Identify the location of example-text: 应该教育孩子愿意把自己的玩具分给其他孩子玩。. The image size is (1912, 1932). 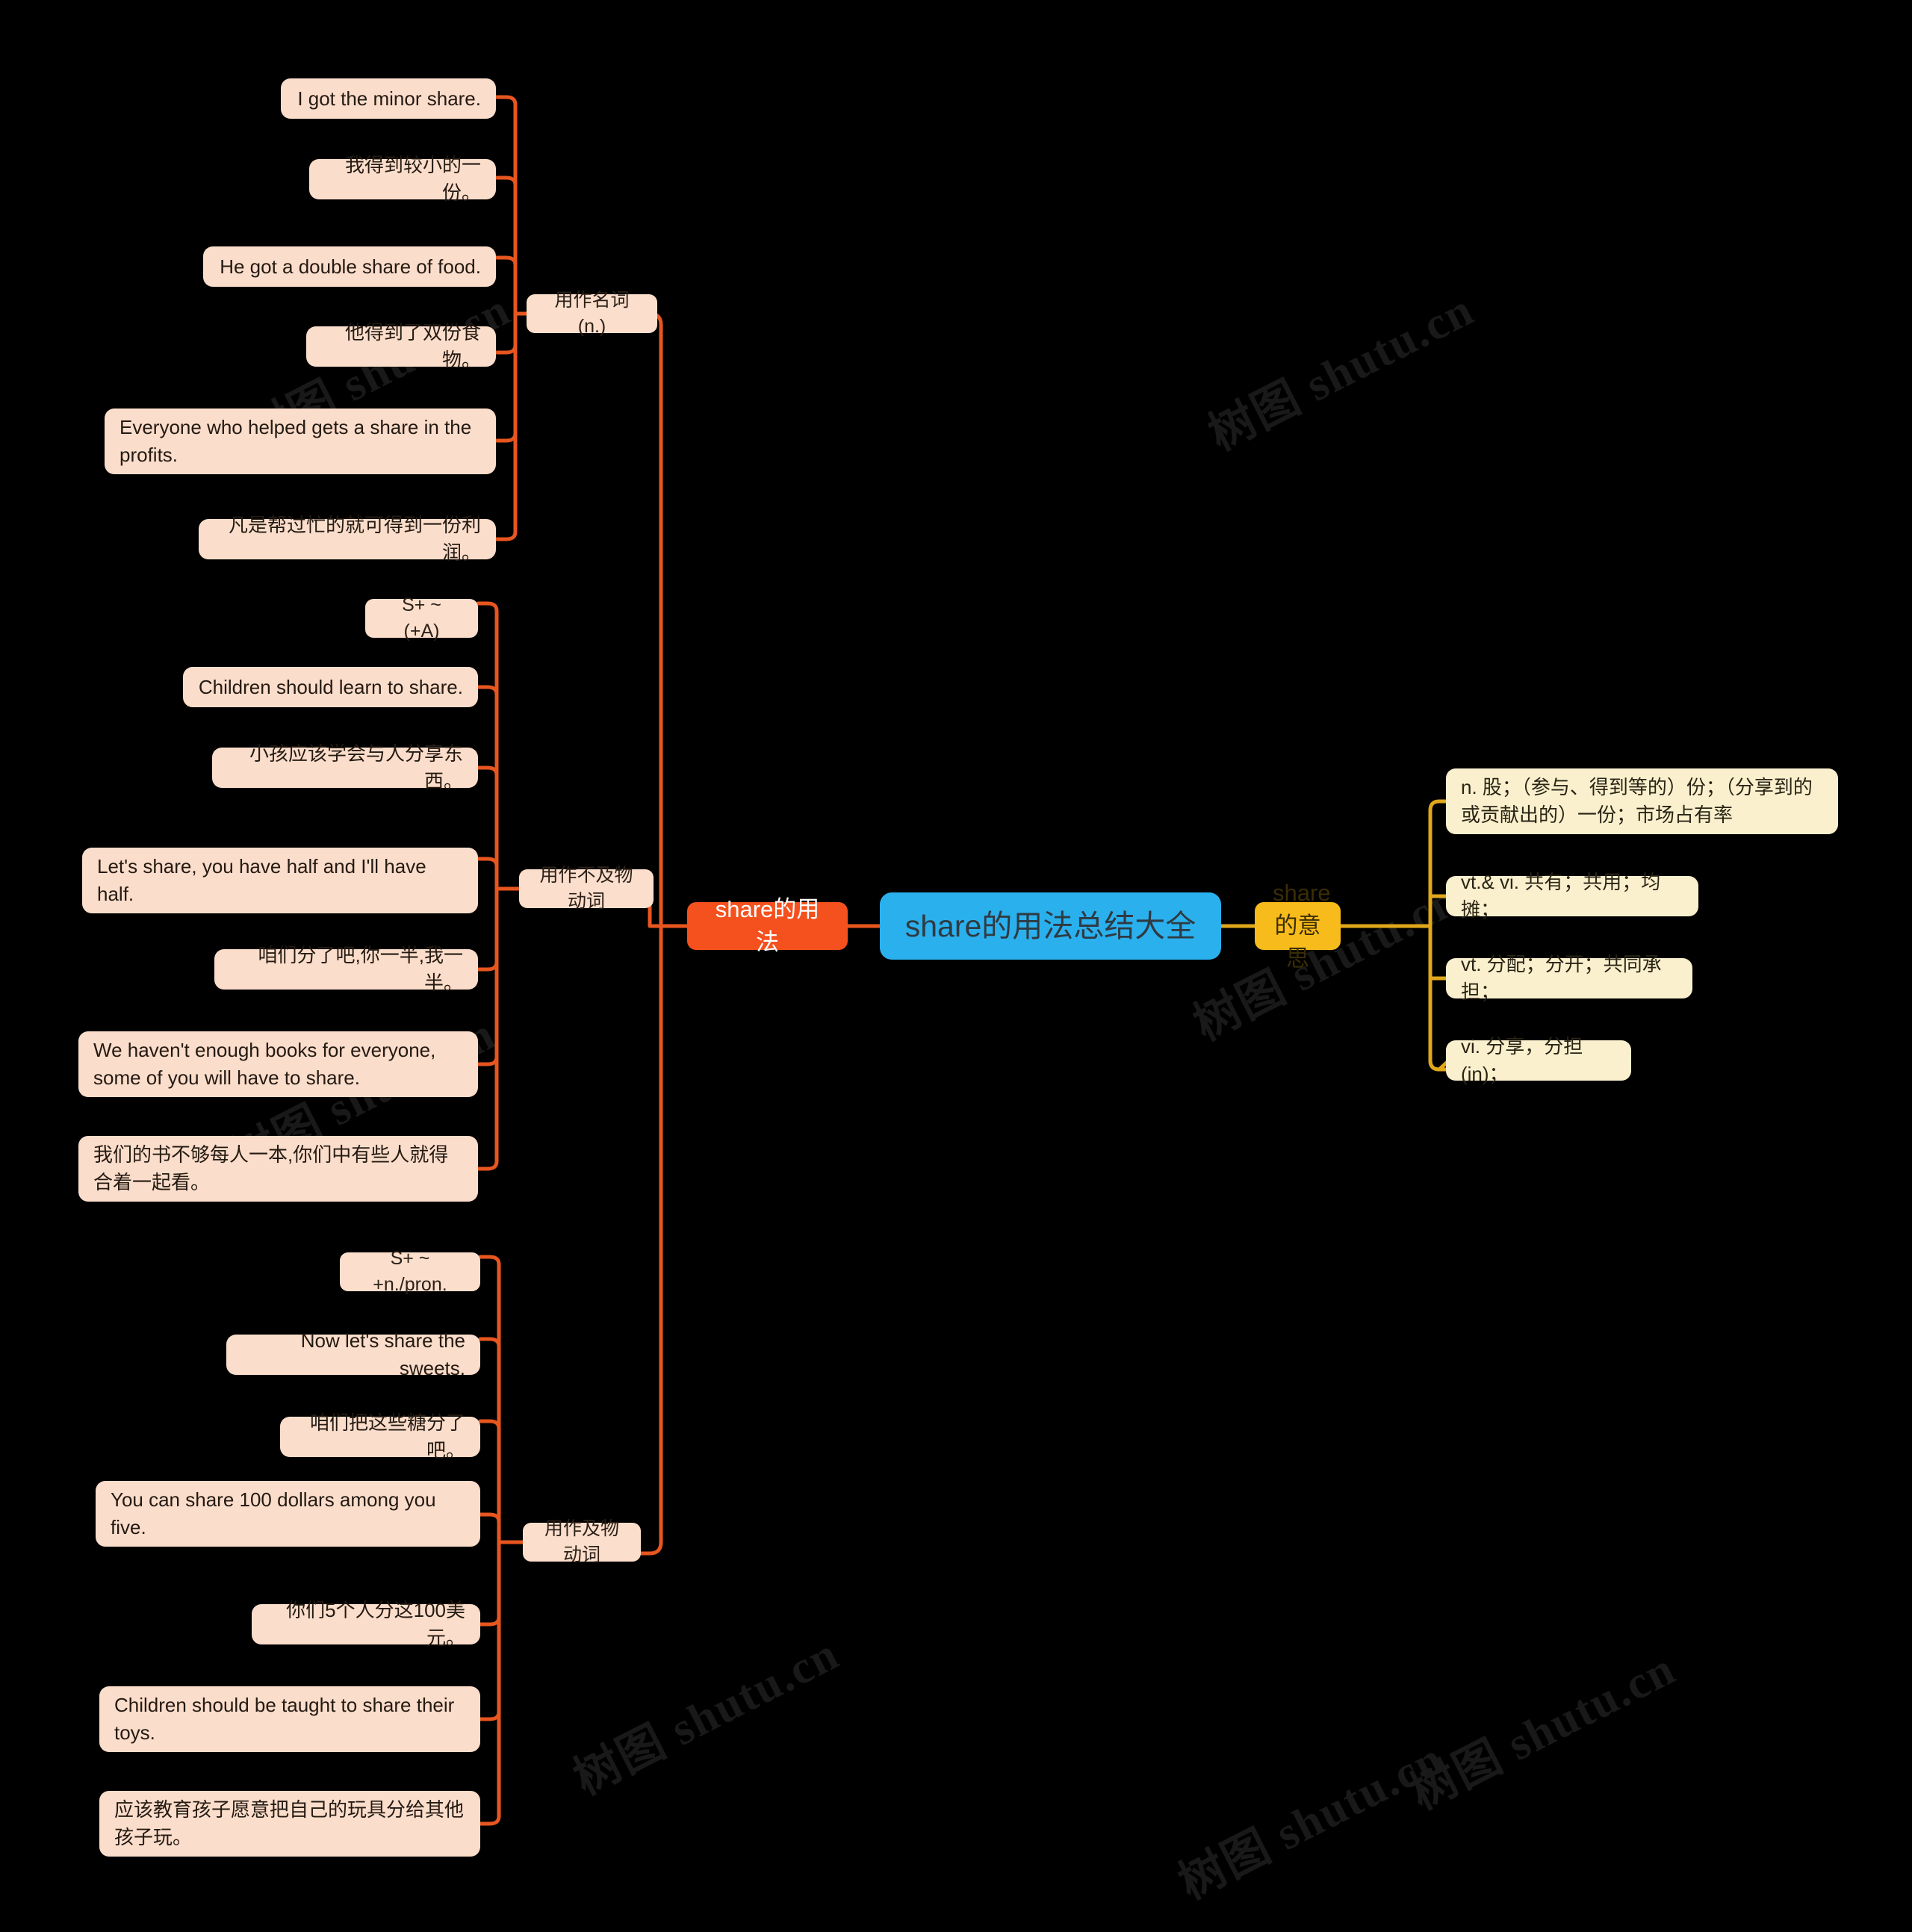
(289, 1823).